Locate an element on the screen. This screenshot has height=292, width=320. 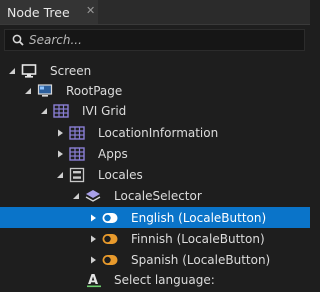
search-input is located at coordinates (164, 40).